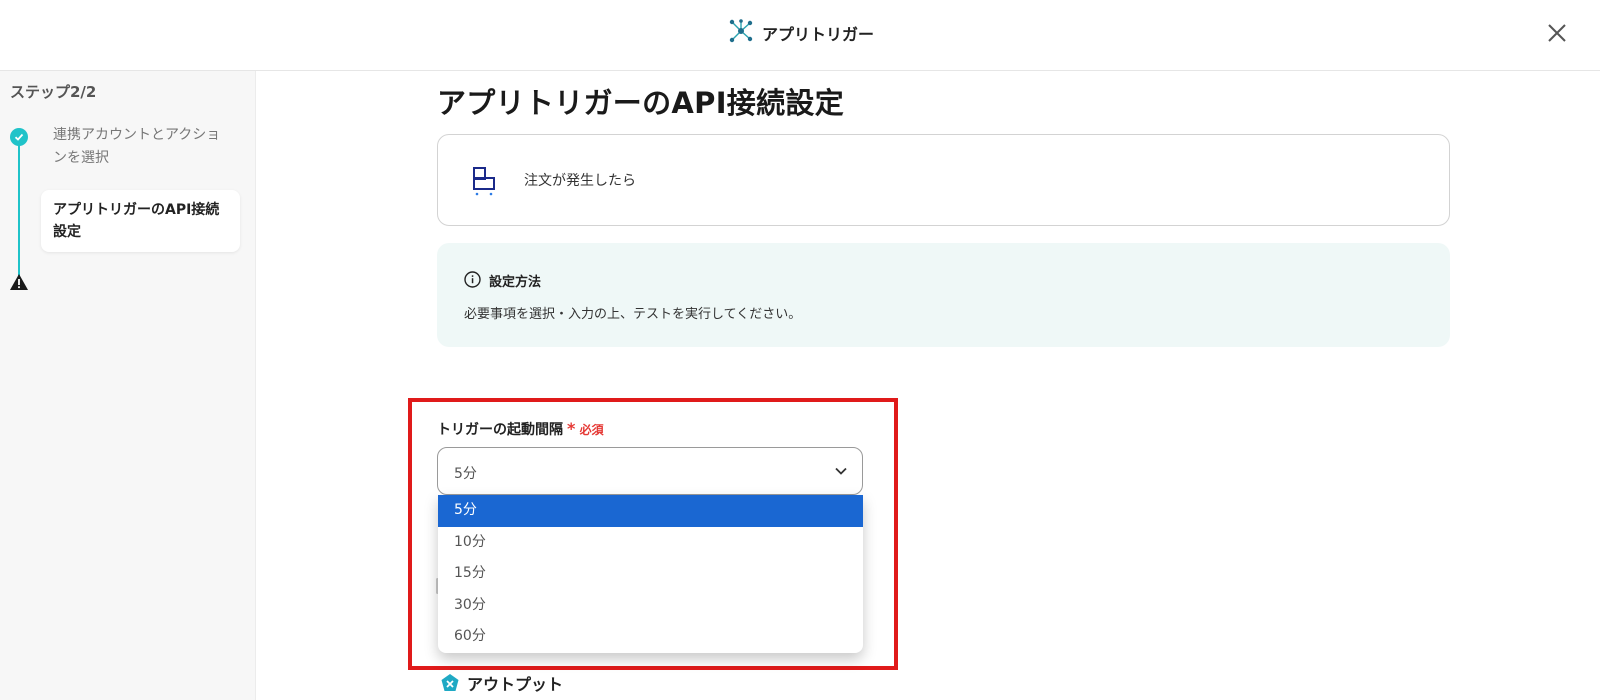 This screenshot has width=1600, height=700. What do you see at coordinates (465, 474) in the screenshot?
I see `interval-select-value: 5分` at bounding box center [465, 474].